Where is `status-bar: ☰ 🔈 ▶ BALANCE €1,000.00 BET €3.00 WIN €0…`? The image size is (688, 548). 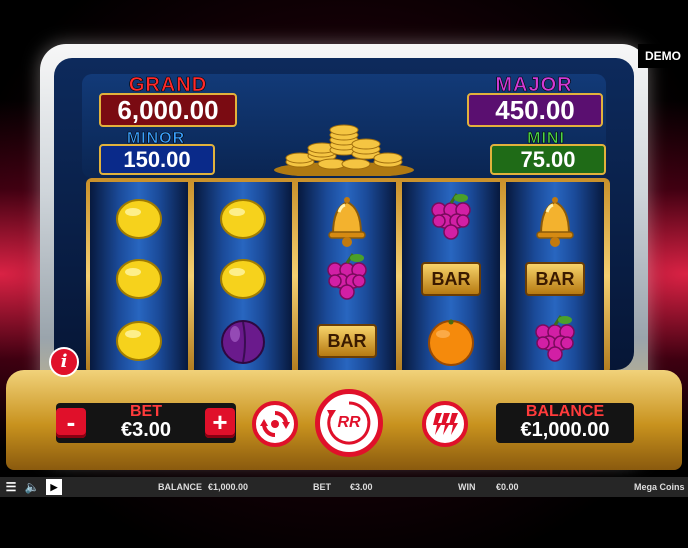
status-bar: ☰ 🔈 ▶ BALANCE €1,000.00 BET €3.00 WIN €0… is located at coordinates (344, 487).